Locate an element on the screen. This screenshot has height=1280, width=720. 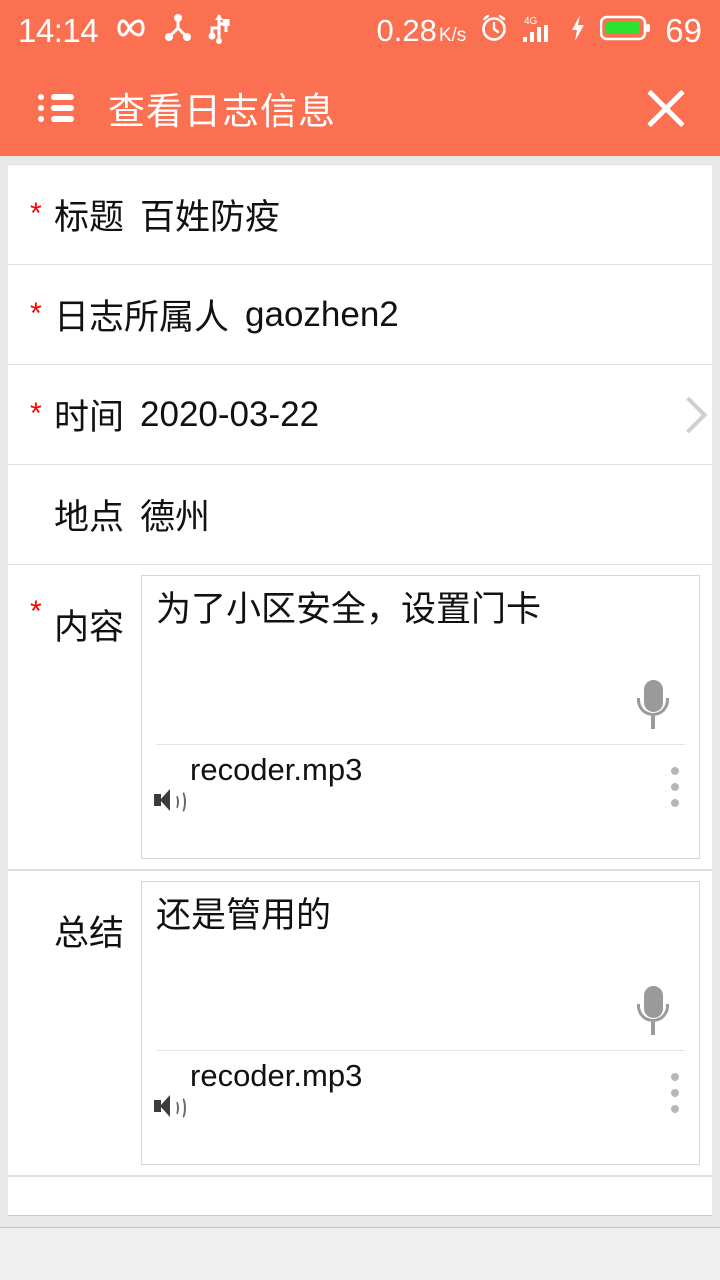
page-title: 查看日志信息 is located at coordinates (222, 111).